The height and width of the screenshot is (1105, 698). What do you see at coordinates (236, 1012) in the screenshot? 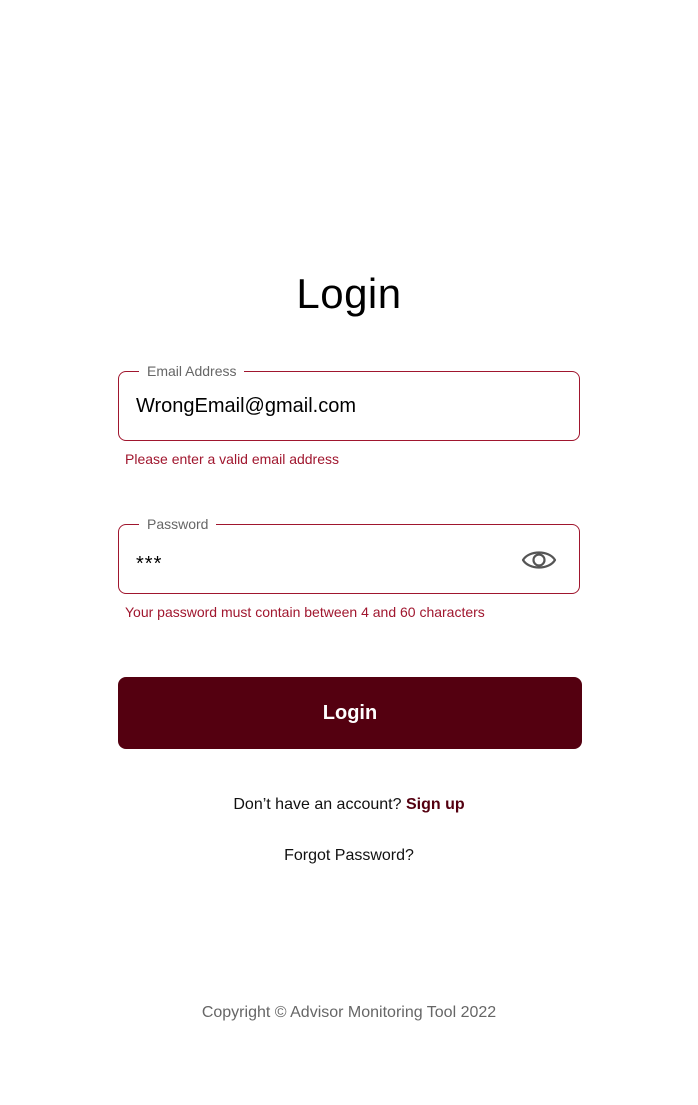
I see `copyright-word: Copyright` at bounding box center [236, 1012].